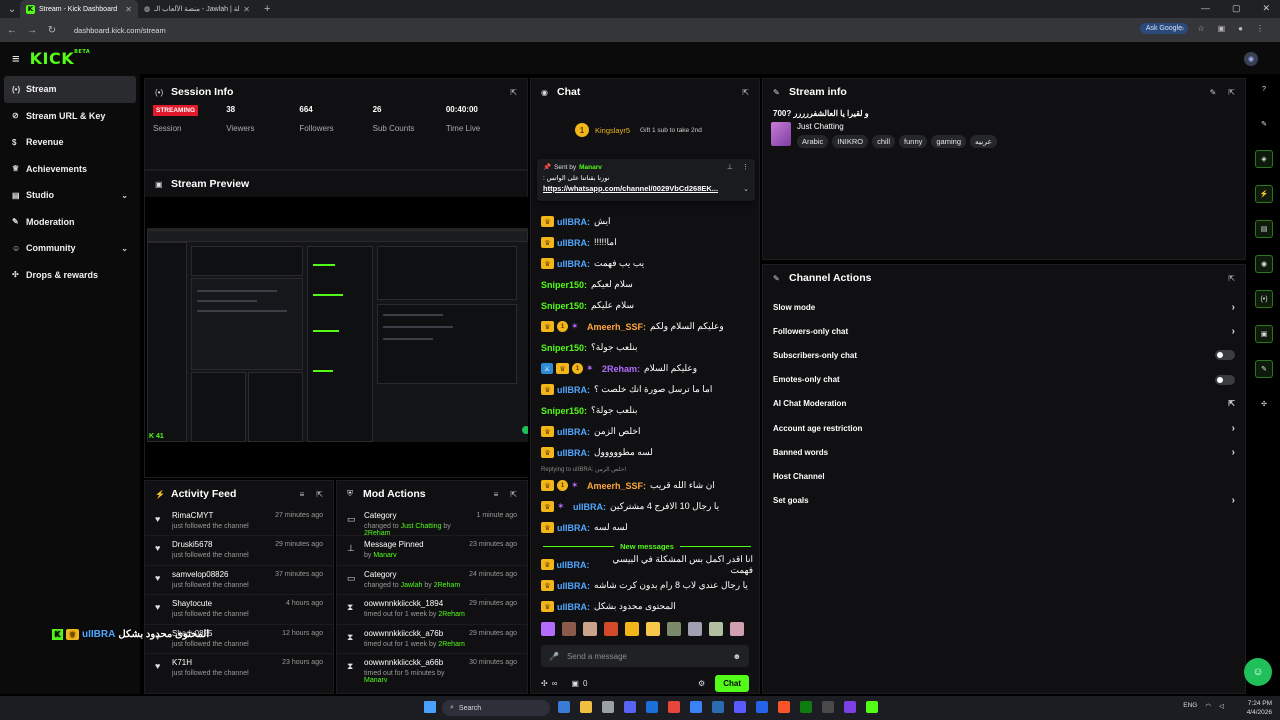  What do you see at coordinates (619, 369) in the screenshot?
I see `chat-username: 2Reham` at bounding box center [619, 369].